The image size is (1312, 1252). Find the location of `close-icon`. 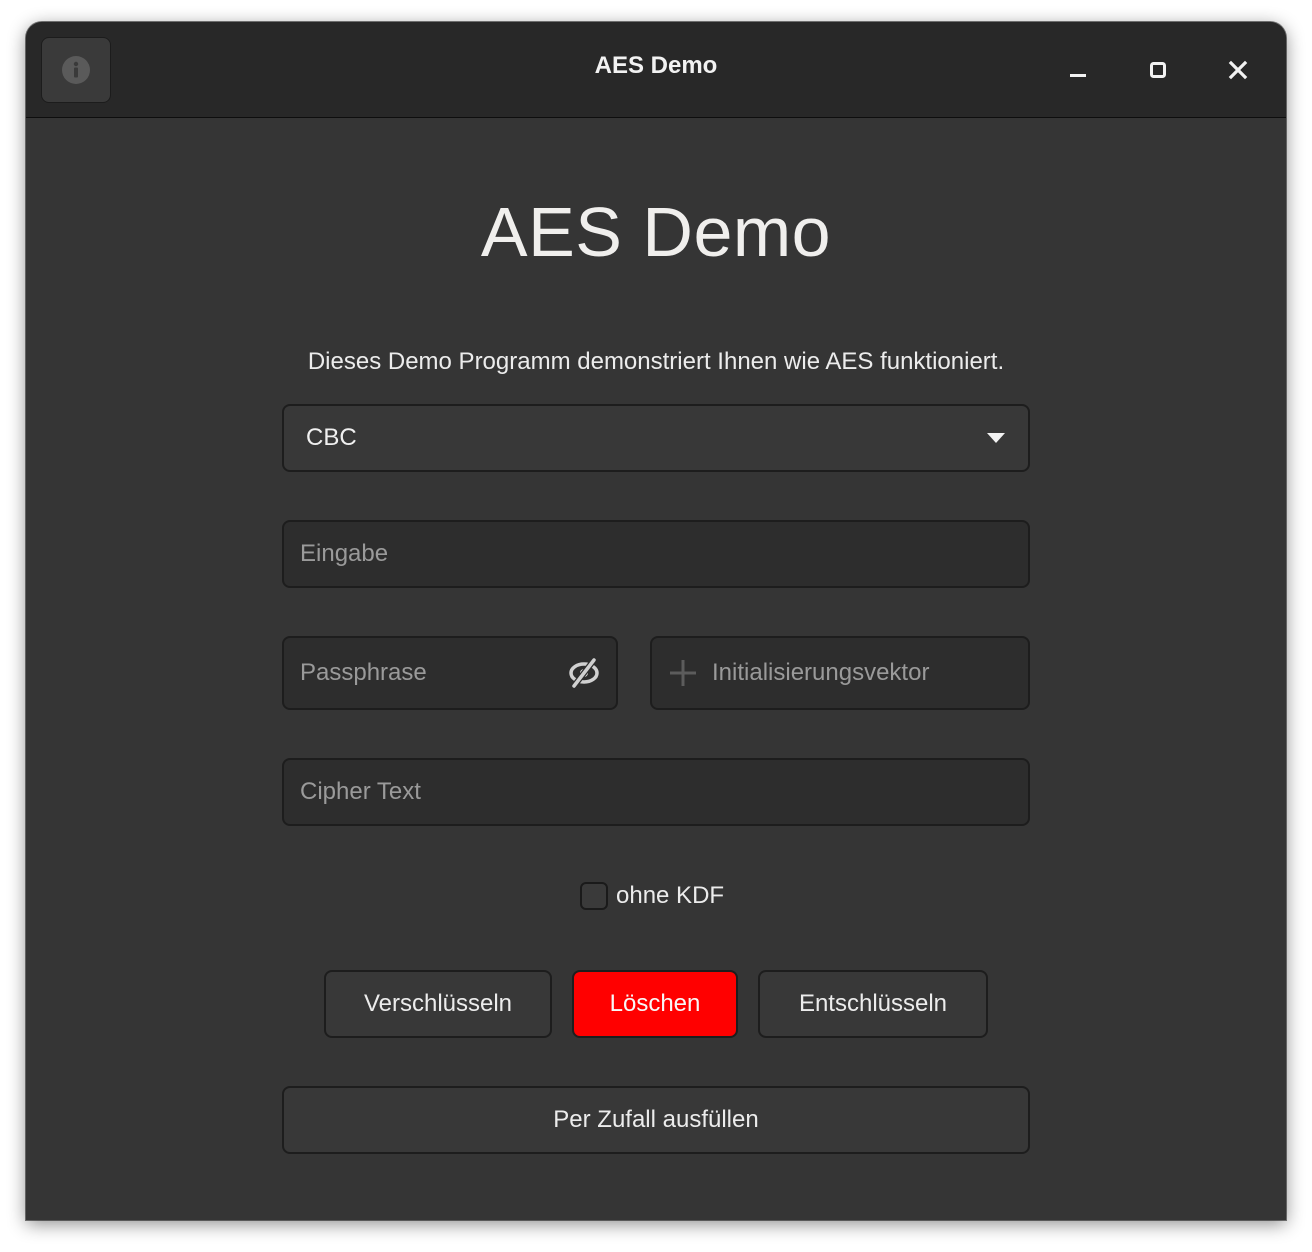

close-icon is located at coordinates (1238, 70).